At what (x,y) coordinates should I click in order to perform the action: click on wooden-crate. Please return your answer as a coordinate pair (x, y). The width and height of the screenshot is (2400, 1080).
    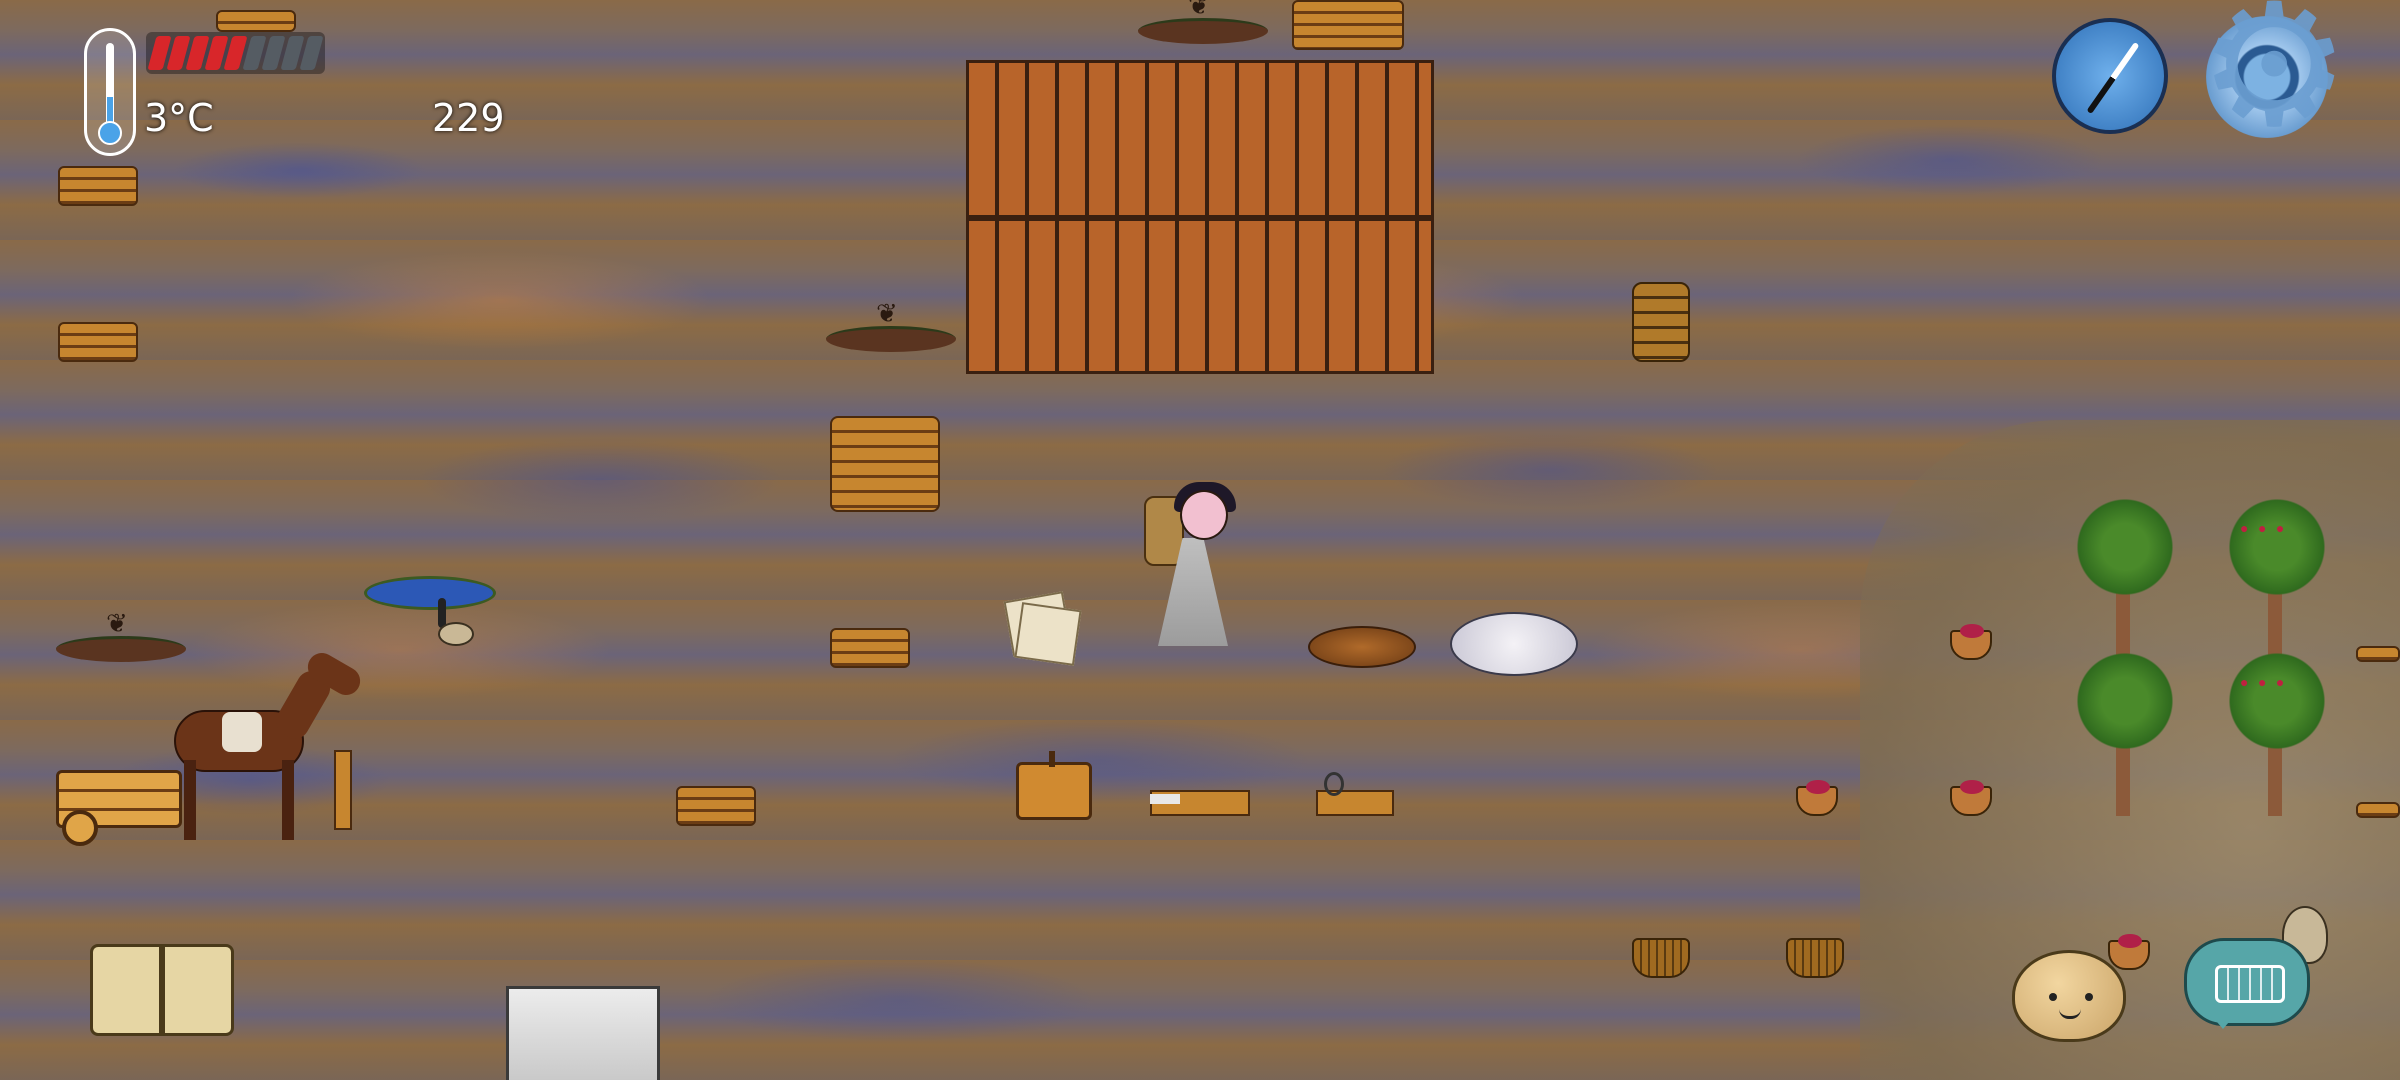
    Looking at the image, I should click on (1054, 785).